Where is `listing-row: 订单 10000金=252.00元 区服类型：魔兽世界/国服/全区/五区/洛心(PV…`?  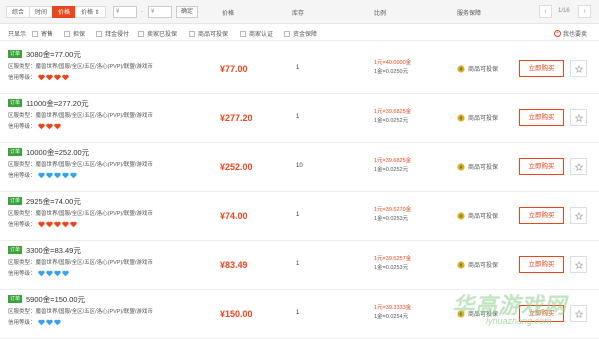
listing-row: 订单 10000金=252.00元 区服类型：魔兽世界/国服/全区/五区/洛心(PV… is located at coordinates (299, 167).